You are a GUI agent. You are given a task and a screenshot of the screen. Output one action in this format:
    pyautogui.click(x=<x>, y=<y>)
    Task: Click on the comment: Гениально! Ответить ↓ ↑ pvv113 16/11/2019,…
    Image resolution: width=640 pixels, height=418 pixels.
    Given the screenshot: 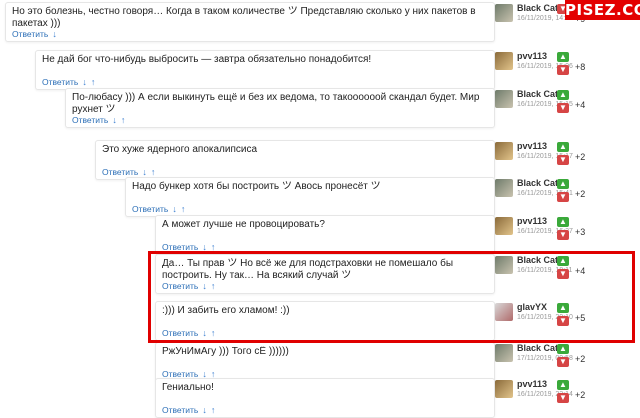 What is the action you would take?
    pyautogui.click(x=380, y=398)
    